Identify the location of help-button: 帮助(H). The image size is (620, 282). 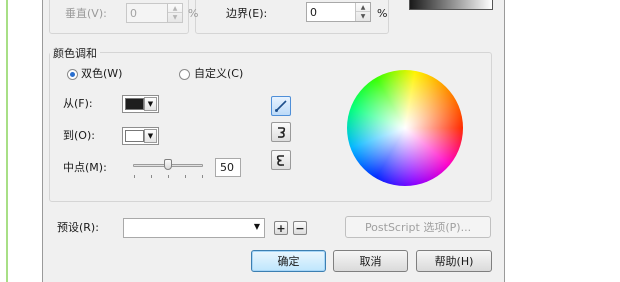
(454, 261).